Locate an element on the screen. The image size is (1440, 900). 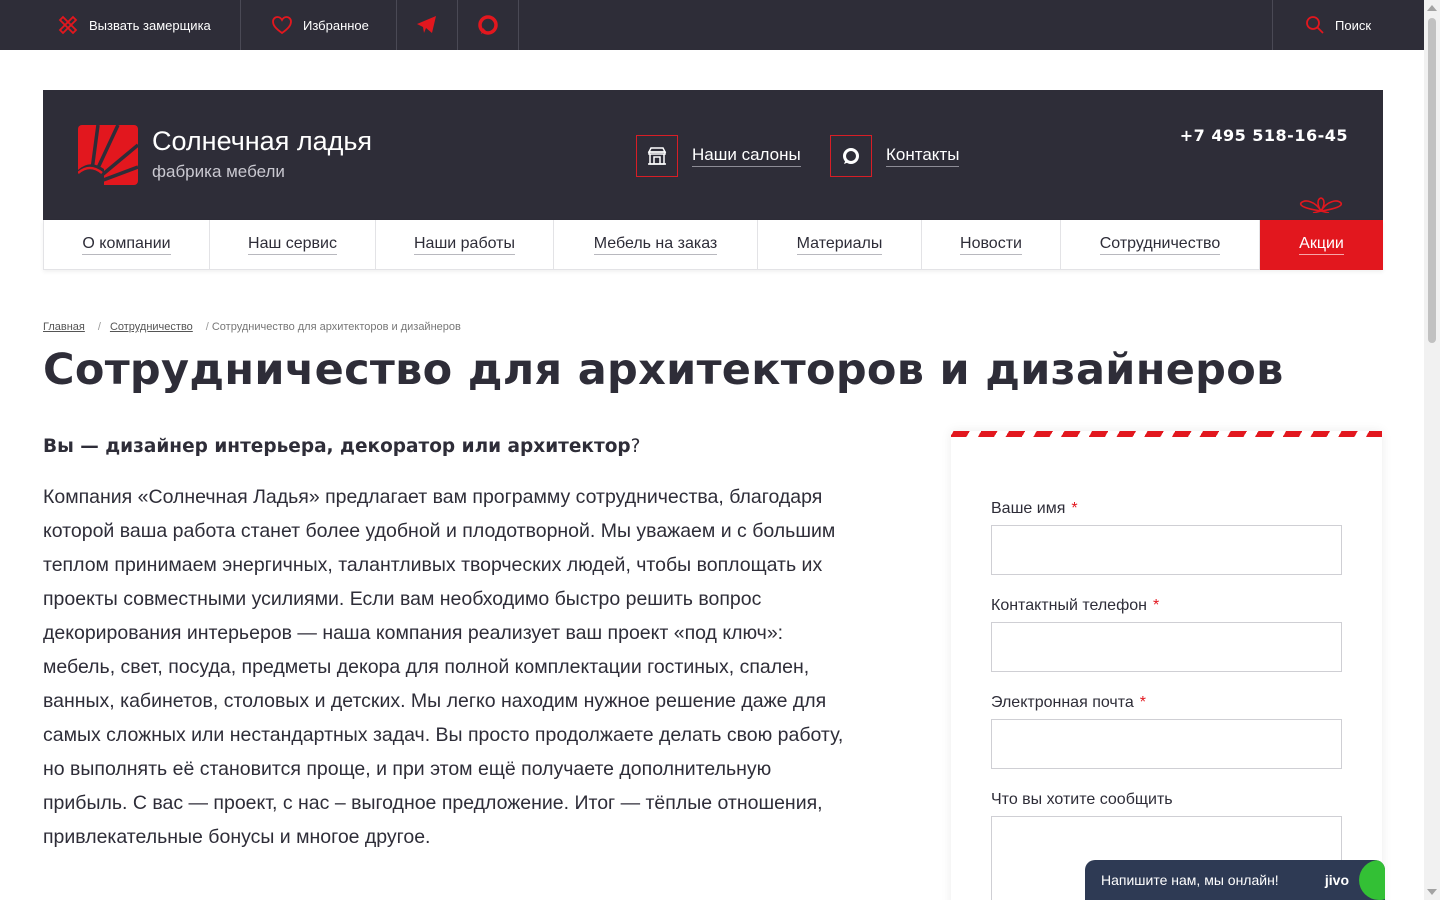
nav-item-label: Сотрудничество is located at coordinates (1160, 245).